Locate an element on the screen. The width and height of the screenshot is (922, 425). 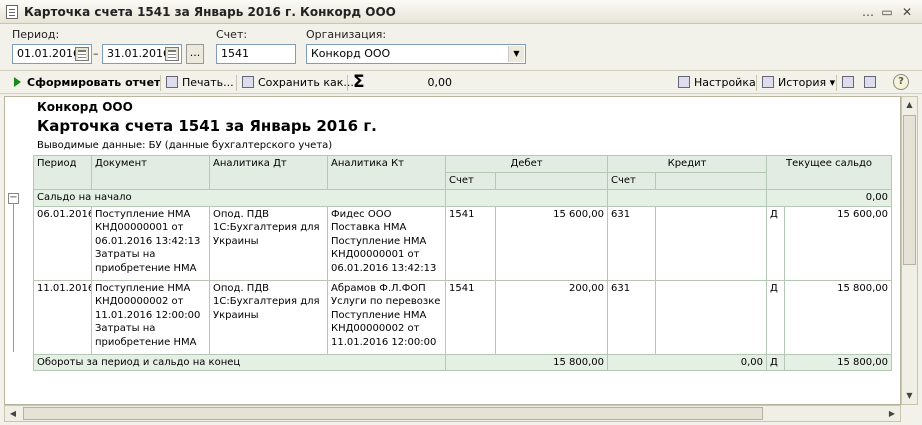
close-button: ✕ is located at coordinates (907, 12).